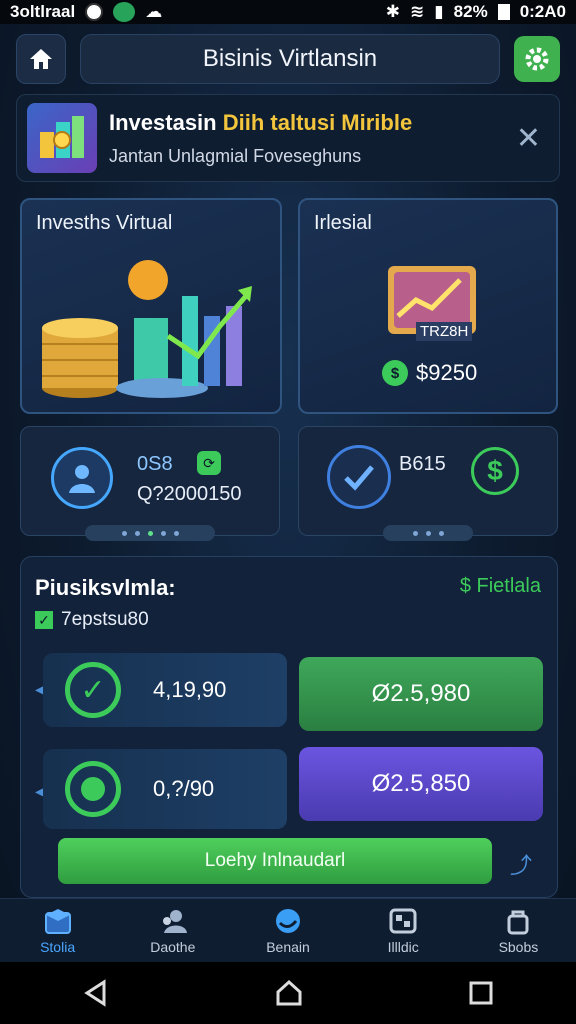 The height and width of the screenshot is (1024, 576). Describe the element at coordinates (403, 946) in the screenshot. I see `nav-label: Illldic` at that location.